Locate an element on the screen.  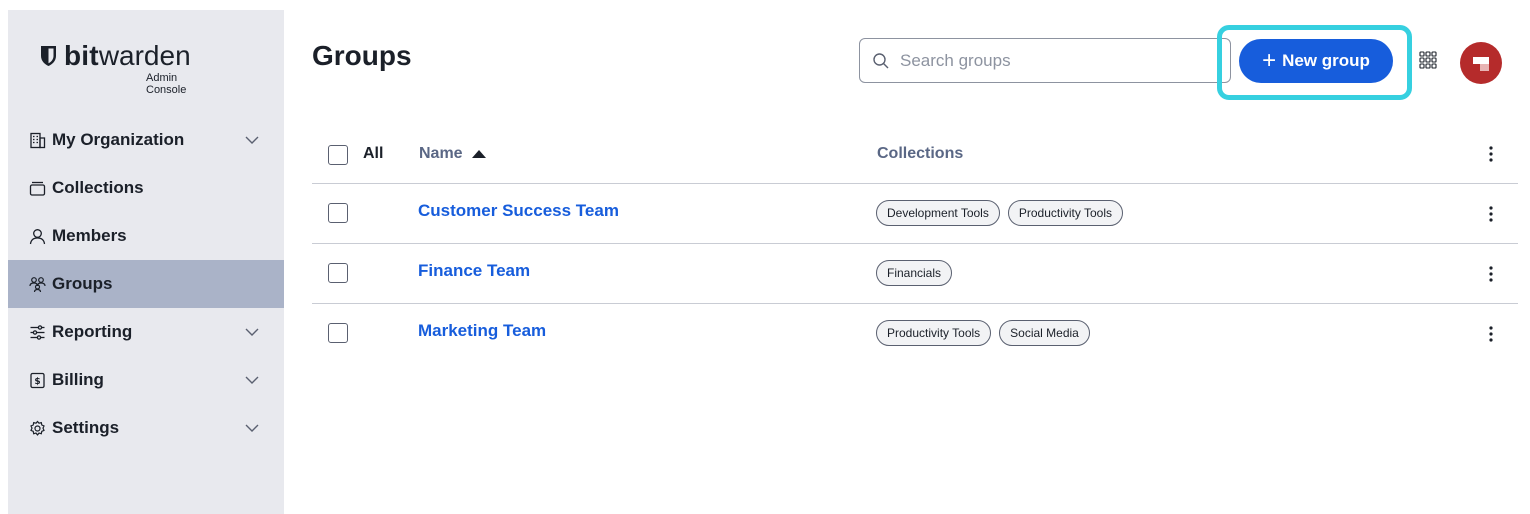
sidebar-item-billing: $ Billing is located at coordinates (146, 380).